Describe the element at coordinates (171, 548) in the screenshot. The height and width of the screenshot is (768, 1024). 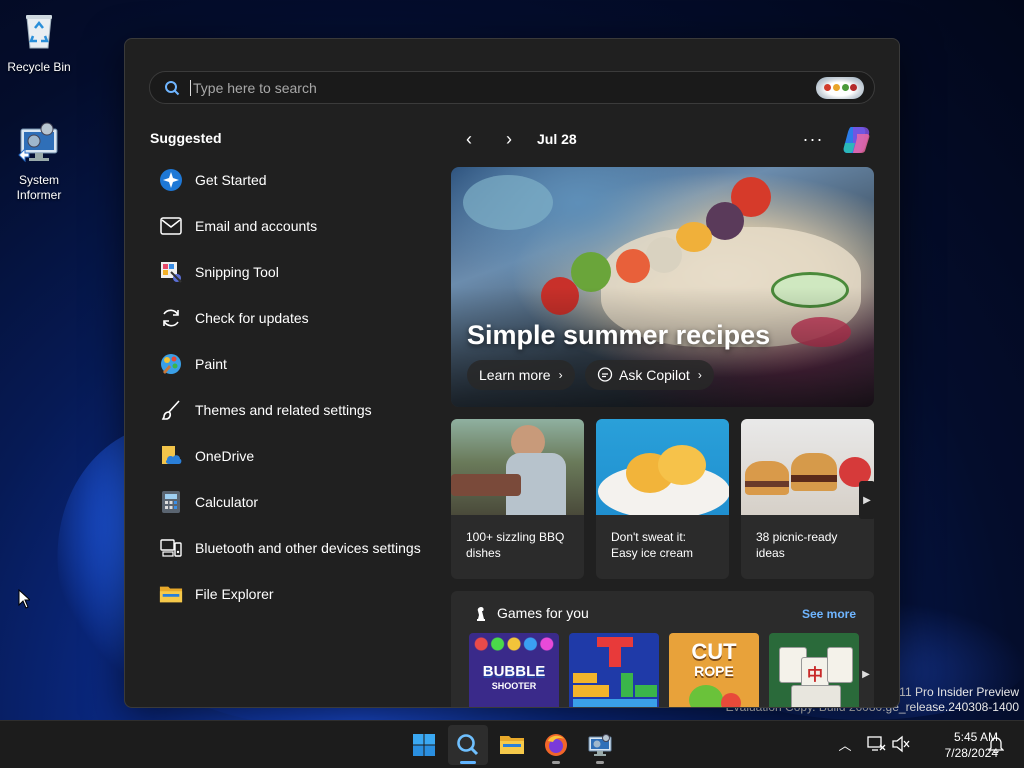
I see `devices-icon` at that location.